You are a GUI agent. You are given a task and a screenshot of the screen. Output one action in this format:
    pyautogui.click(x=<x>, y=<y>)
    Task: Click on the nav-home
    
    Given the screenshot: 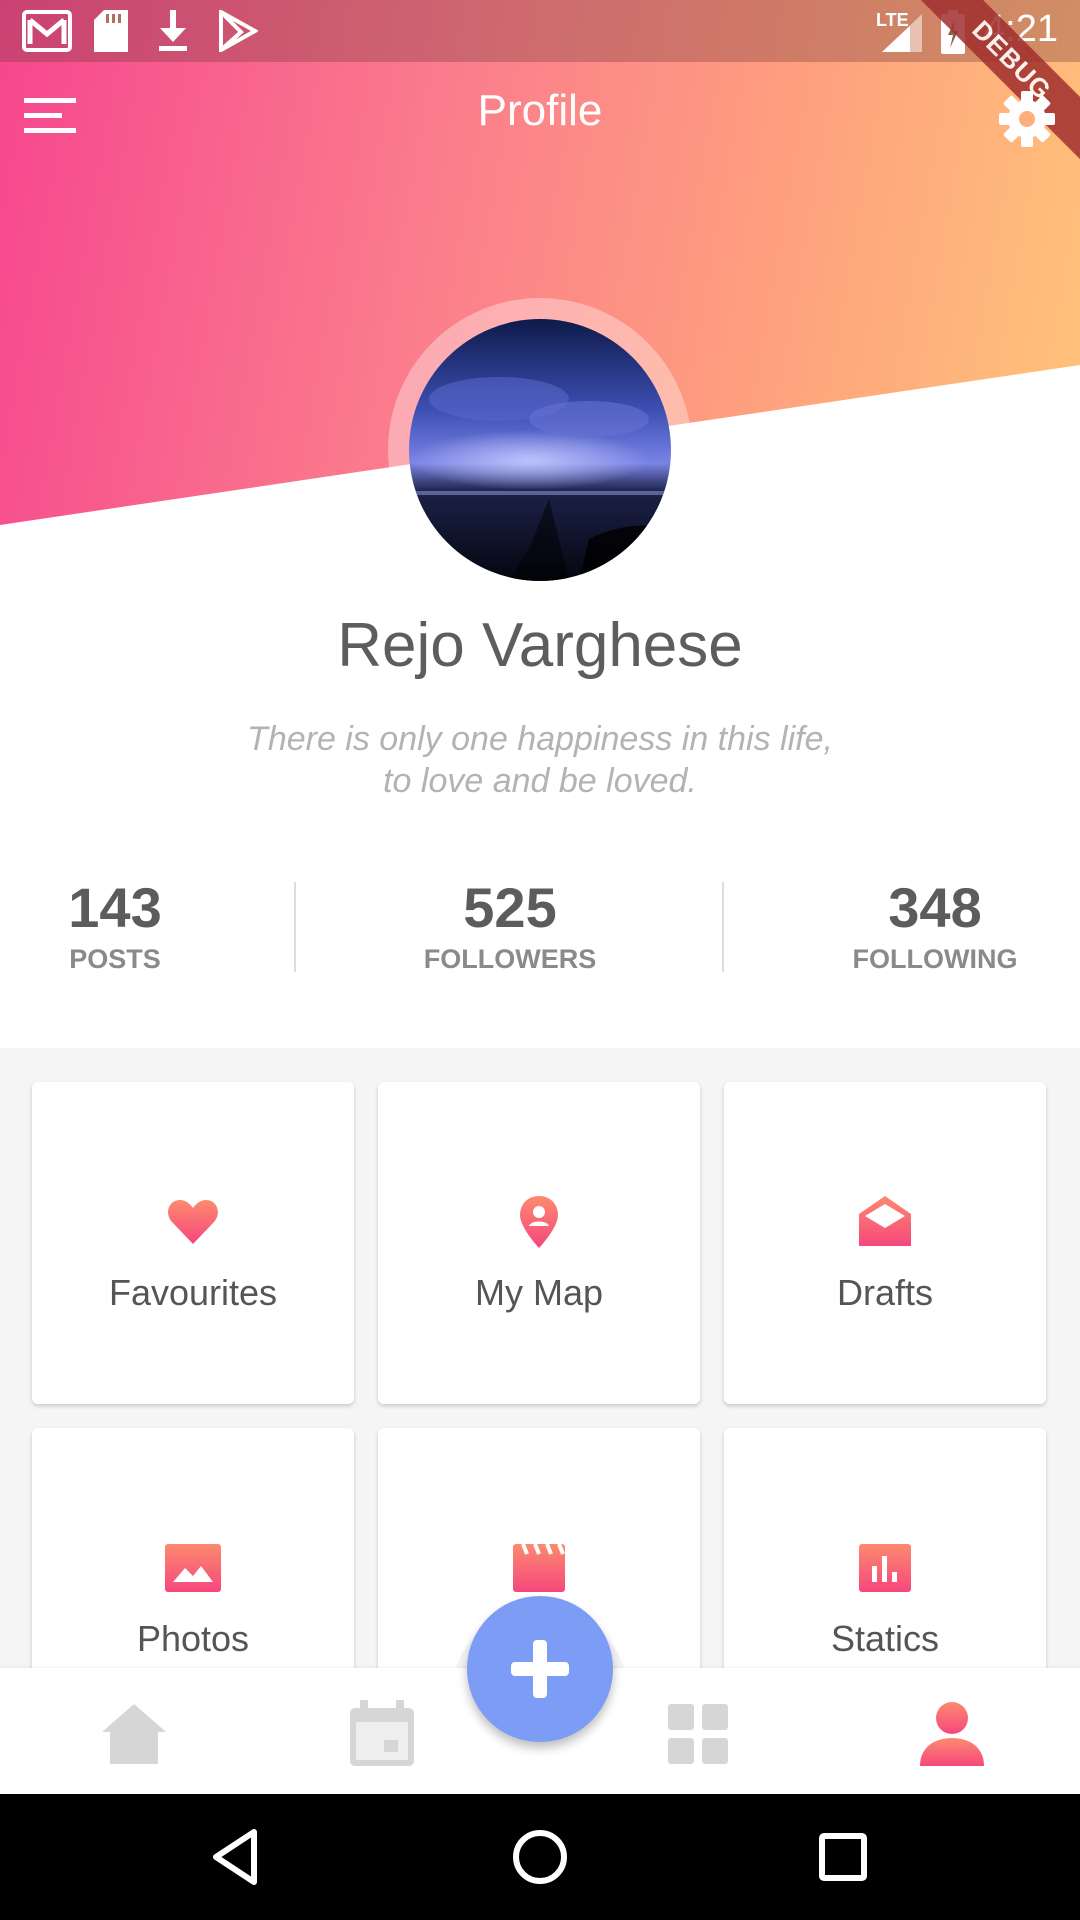 What is the action you would take?
    pyautogui.click(x=134, y=1734)
    